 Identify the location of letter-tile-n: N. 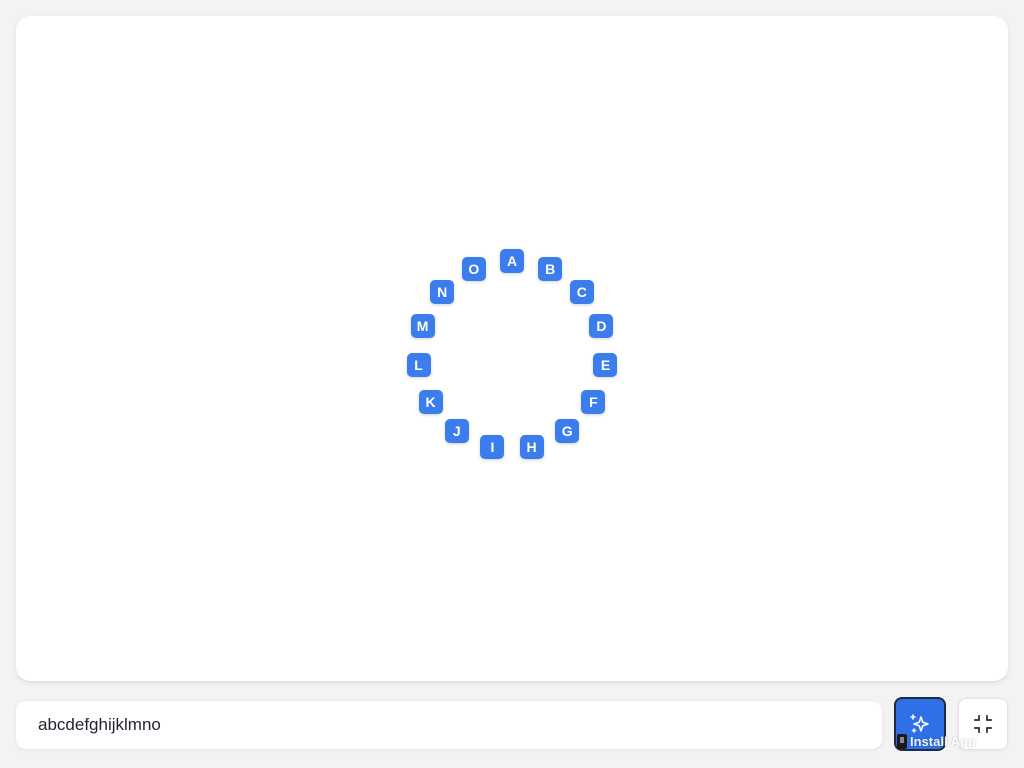
(442, 292).